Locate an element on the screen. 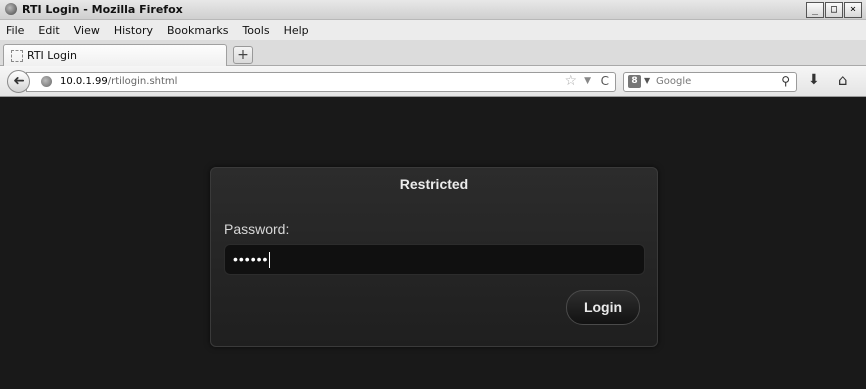 This screenshot has height=389, width=866. menu-help: Help is located at coordinates (296, 30).